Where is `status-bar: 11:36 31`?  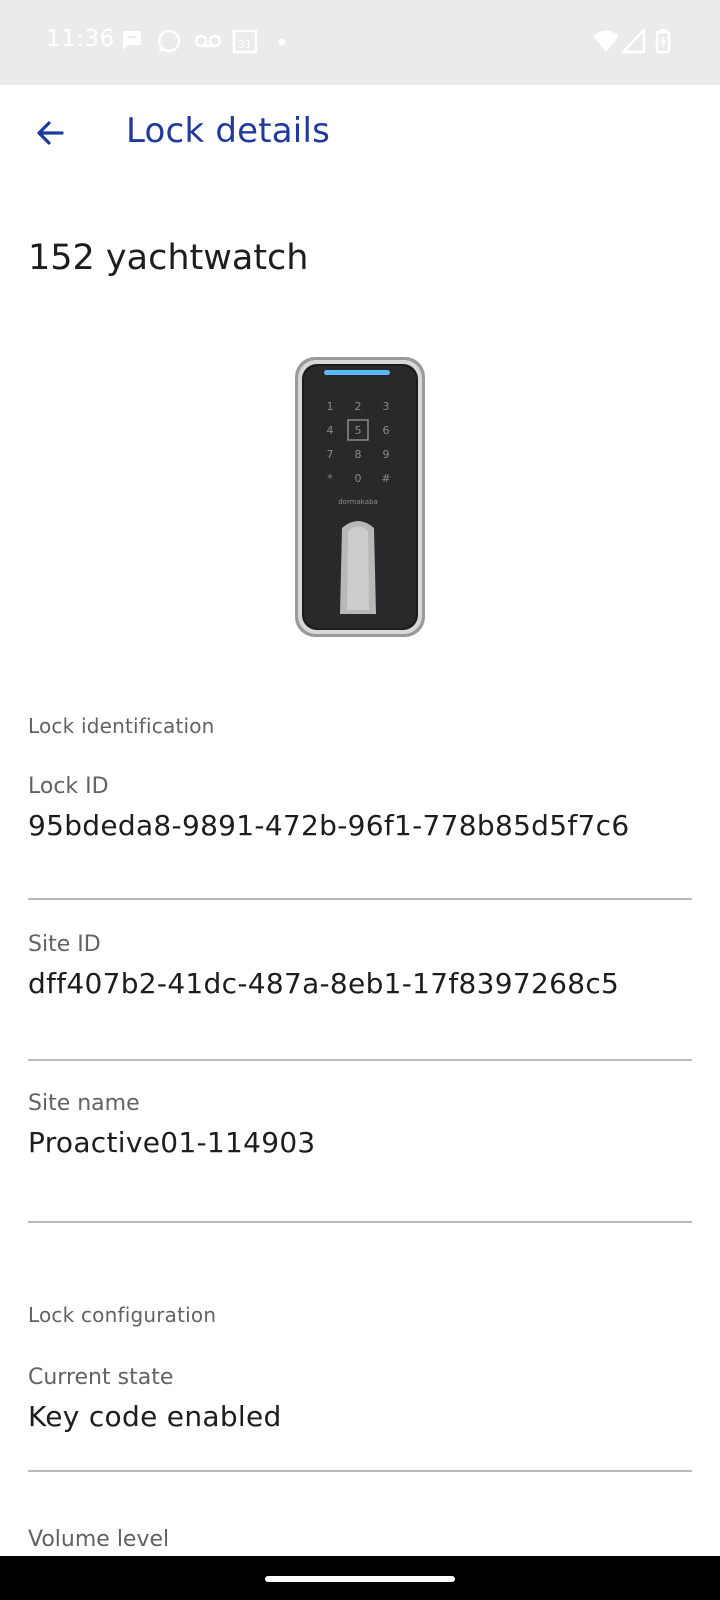 status-bar: 11:36 31 is located at coordinates (360, 42).